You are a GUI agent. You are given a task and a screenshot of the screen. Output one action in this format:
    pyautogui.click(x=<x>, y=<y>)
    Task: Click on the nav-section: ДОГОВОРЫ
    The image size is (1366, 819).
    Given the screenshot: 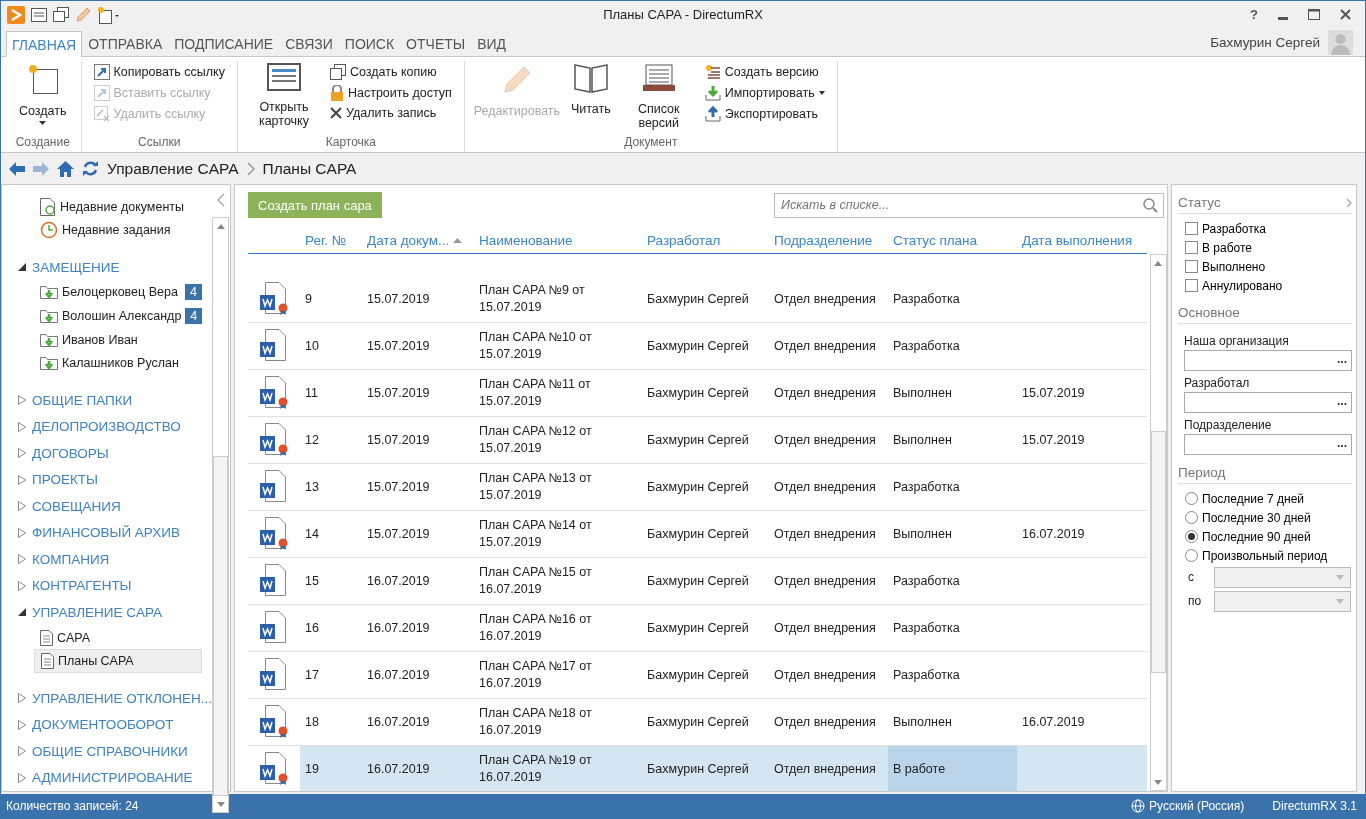 What is the action you would take?
    pyautogui.click(x=114, y=453)
    